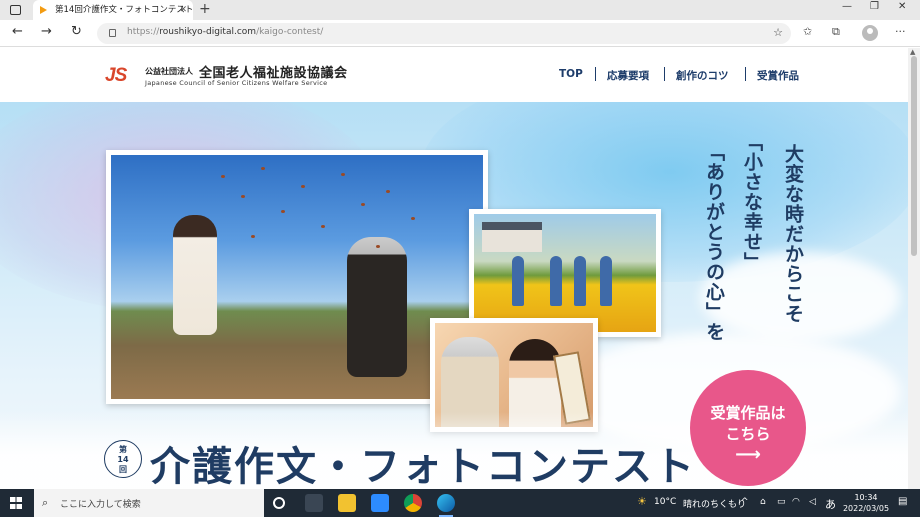 The image size is (920, 517). I want to click on restore-icon: ❐, so click(874, 6).